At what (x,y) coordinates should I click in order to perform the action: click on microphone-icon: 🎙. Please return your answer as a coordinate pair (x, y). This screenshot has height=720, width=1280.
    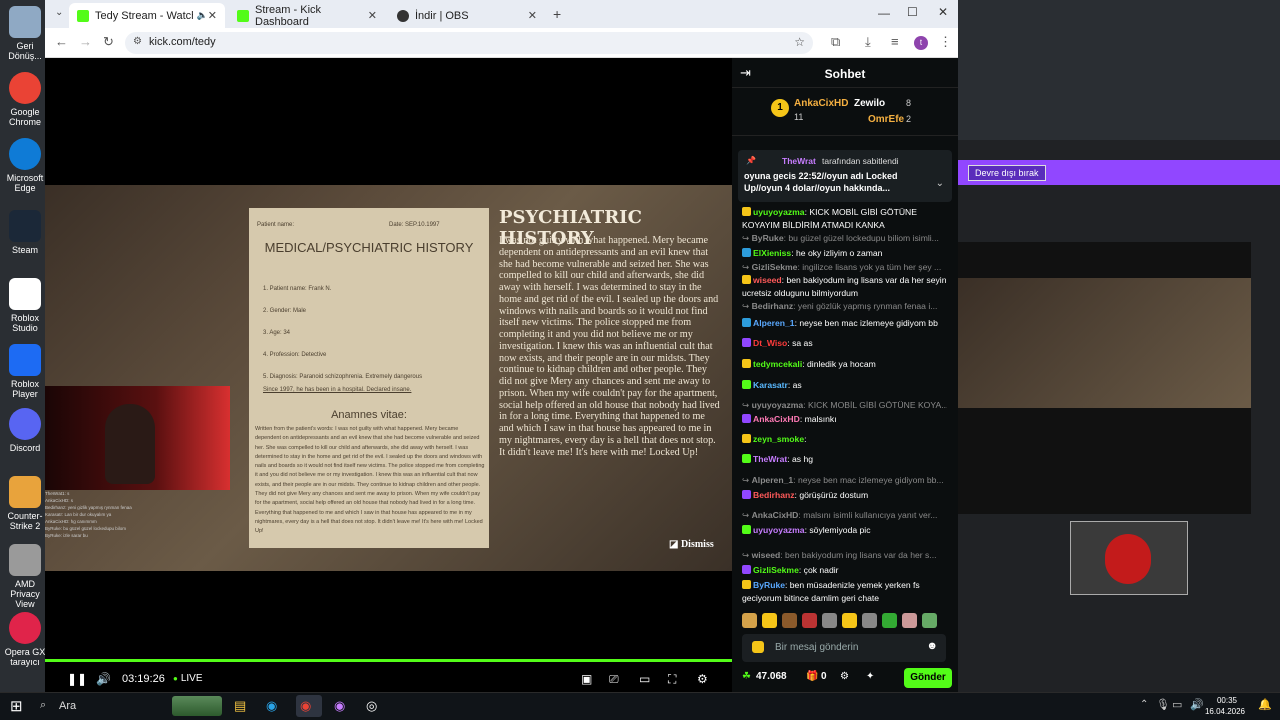
    Looking at the image, I should click on (1163, 704).